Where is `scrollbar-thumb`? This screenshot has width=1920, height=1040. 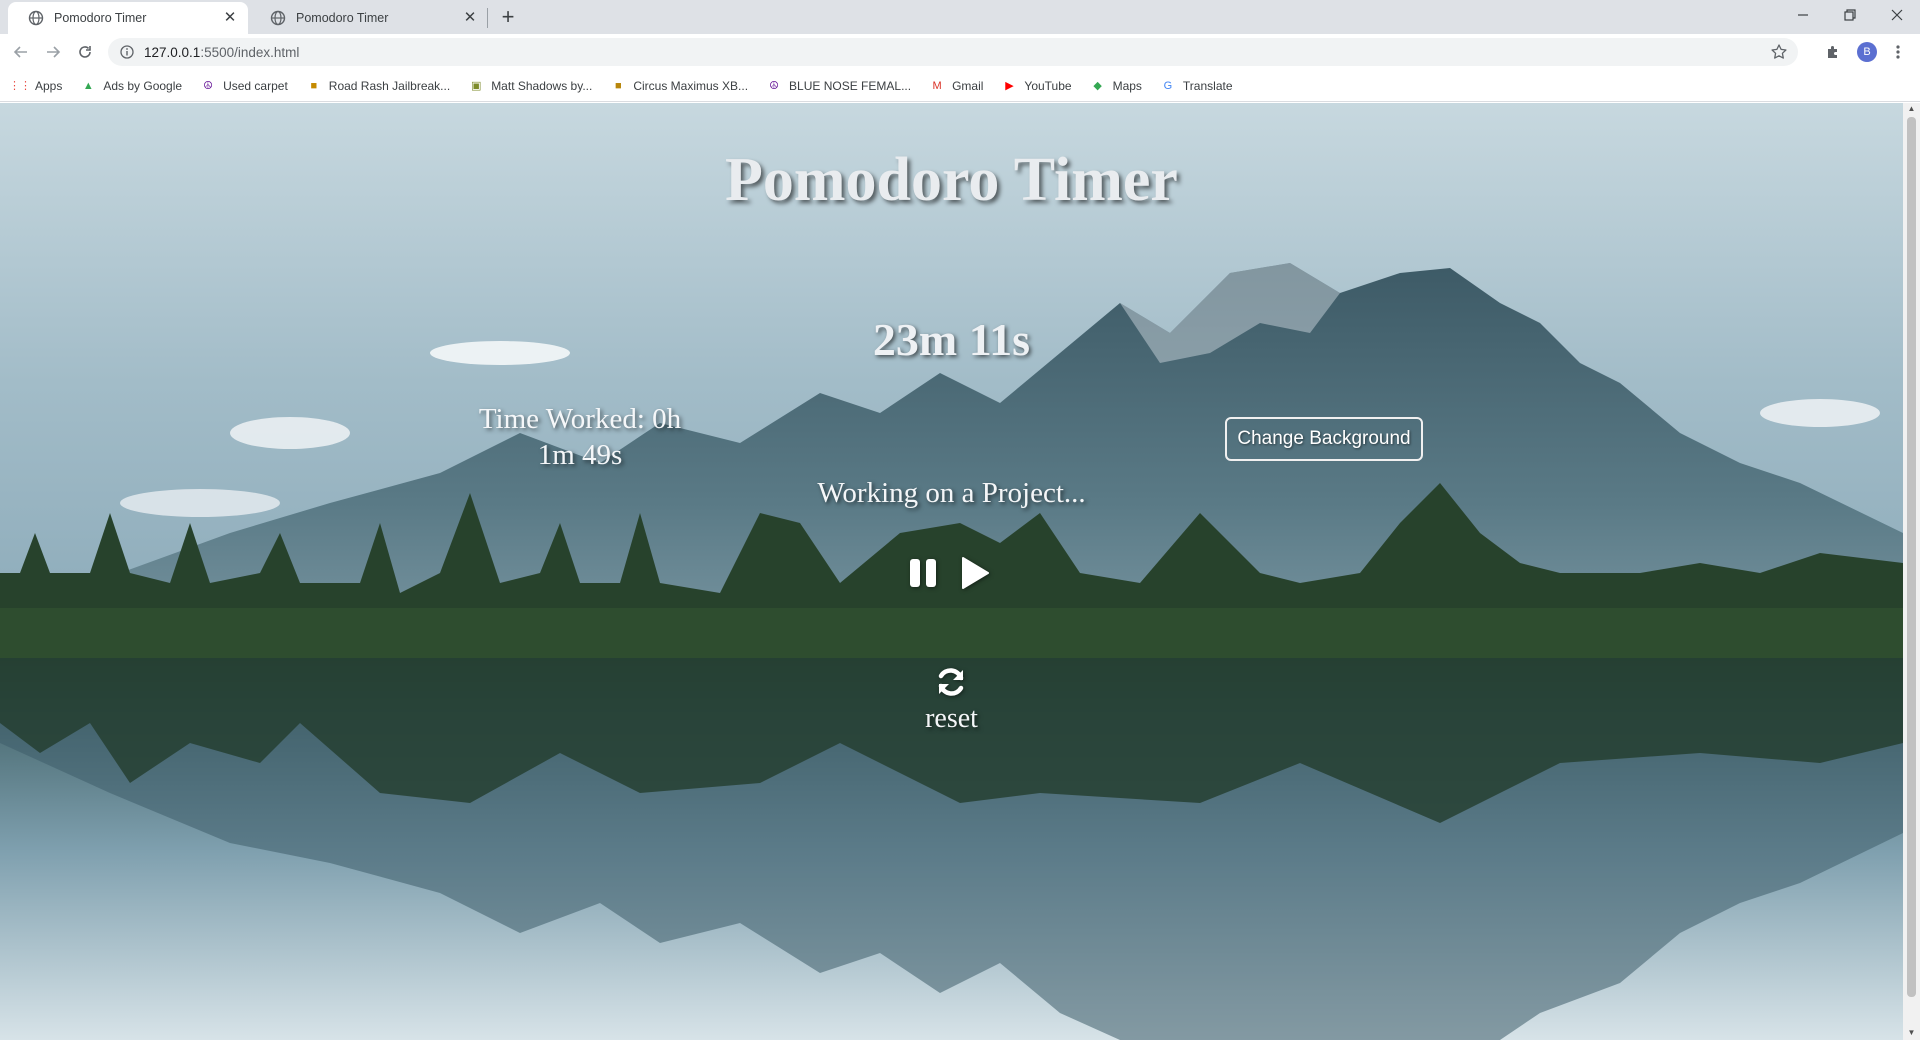
scrollbar-thumb is located at coordinates (1911, 557).